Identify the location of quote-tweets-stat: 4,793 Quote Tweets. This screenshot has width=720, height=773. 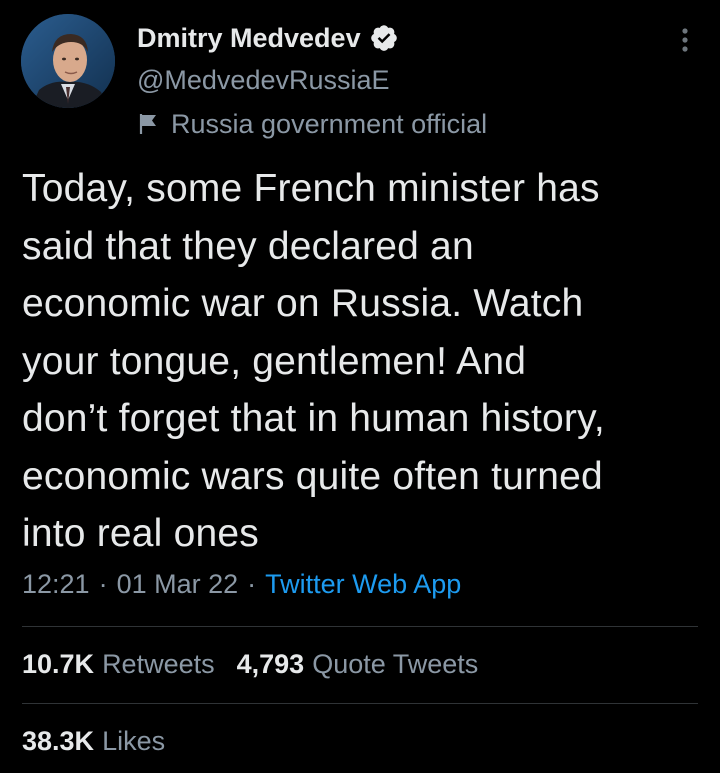
(358, 664).